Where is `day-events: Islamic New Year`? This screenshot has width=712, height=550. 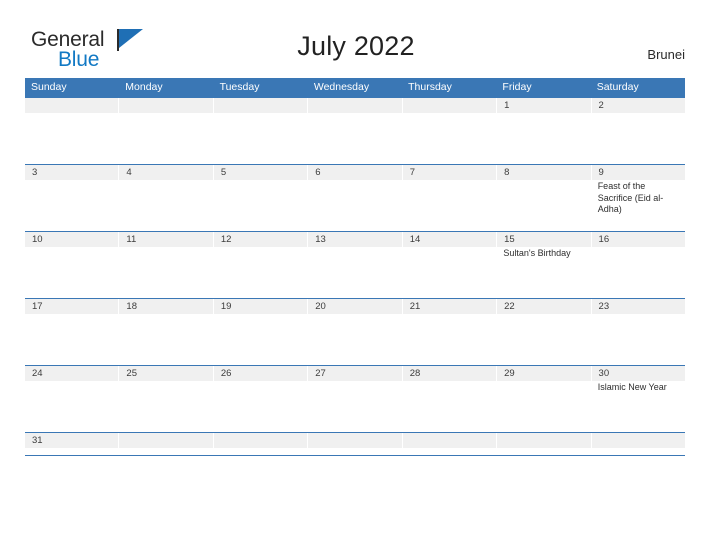
day-events: Islamic New Year is located at coordinates (638, 388).